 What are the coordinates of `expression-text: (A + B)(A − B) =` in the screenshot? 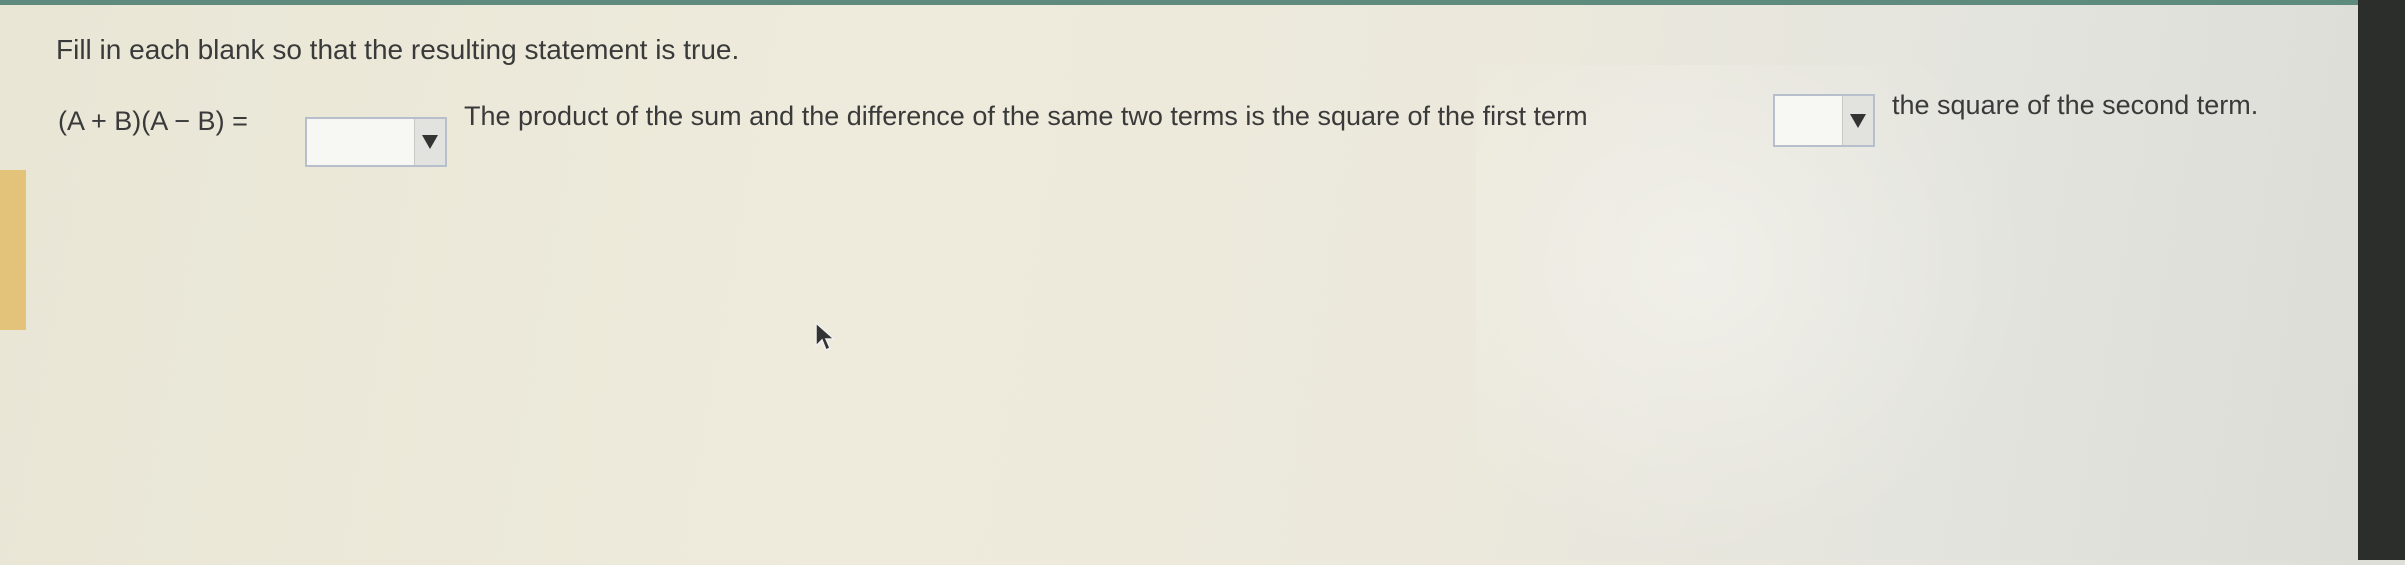 It's located at (153, 121).